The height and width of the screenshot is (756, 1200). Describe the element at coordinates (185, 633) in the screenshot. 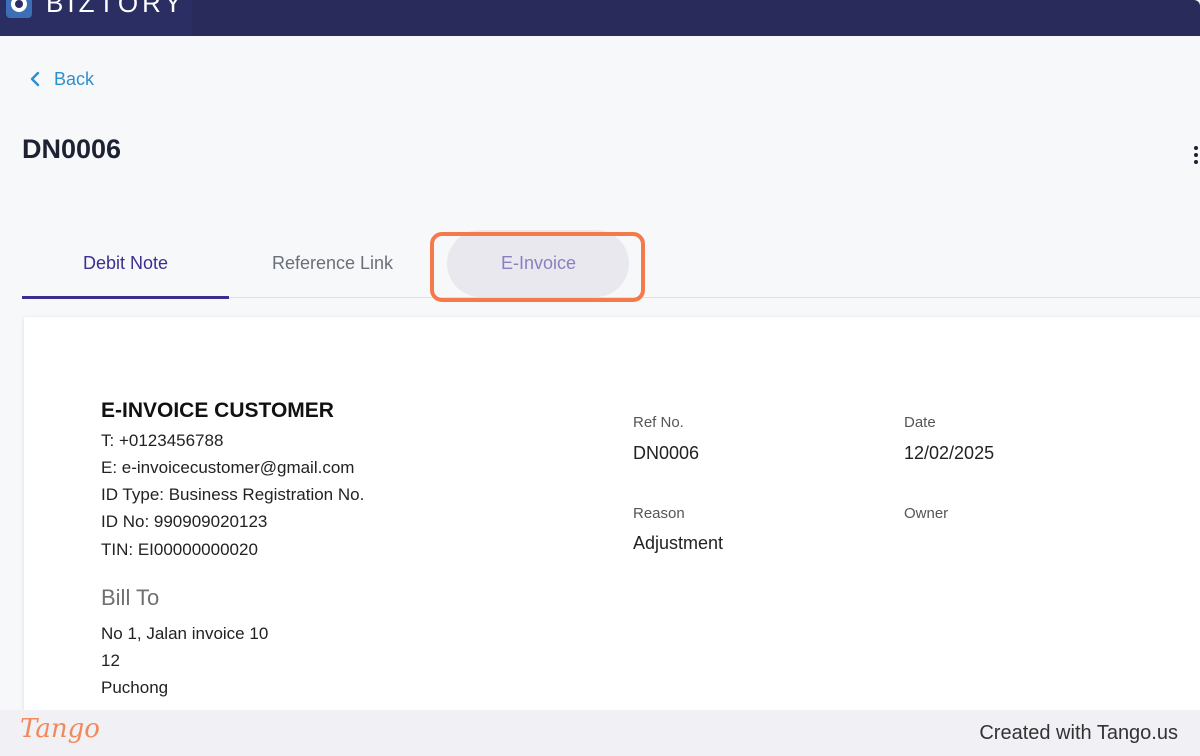

I see `bill-to-line: No 1, Jalan invoice 10` at that location.